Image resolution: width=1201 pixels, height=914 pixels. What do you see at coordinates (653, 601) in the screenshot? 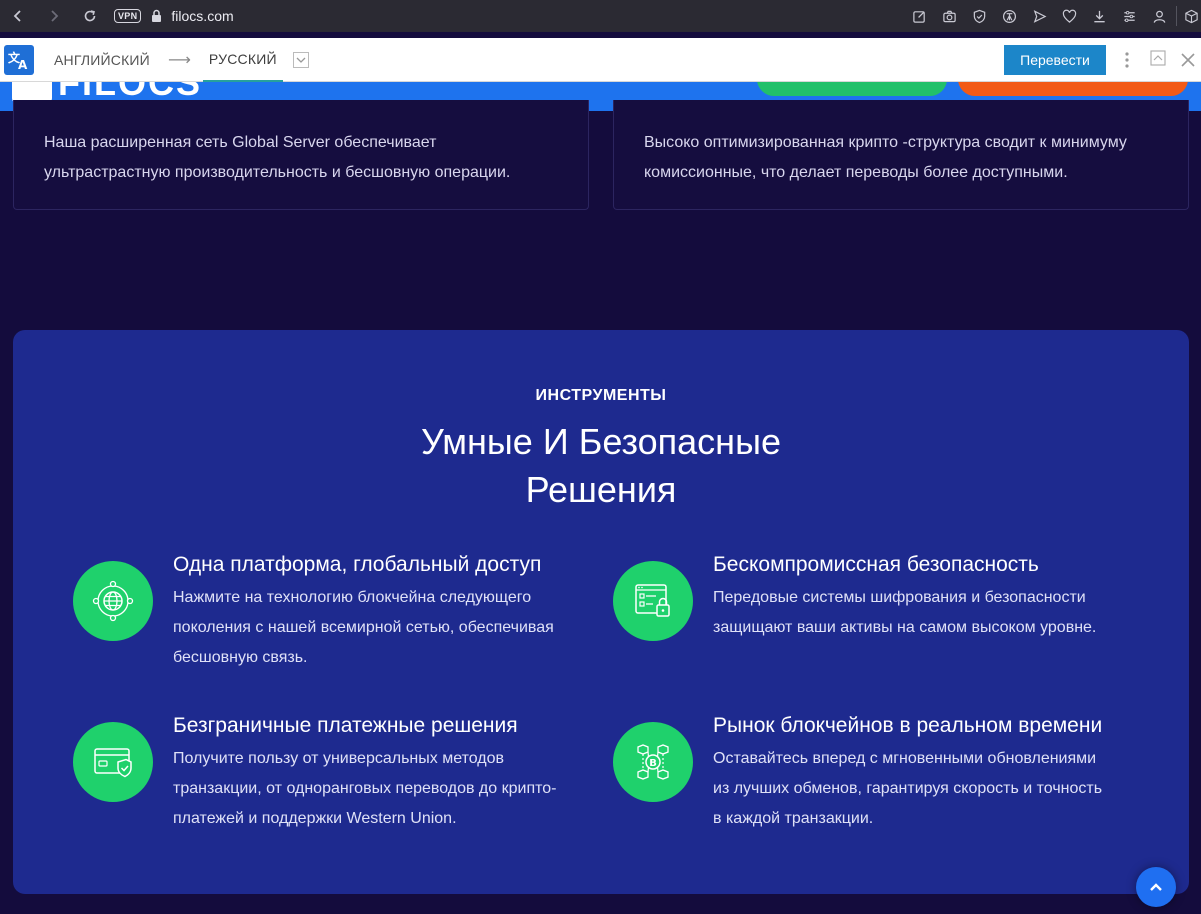
I see `secure-checklist-icon` at bounding box center [653, 601].